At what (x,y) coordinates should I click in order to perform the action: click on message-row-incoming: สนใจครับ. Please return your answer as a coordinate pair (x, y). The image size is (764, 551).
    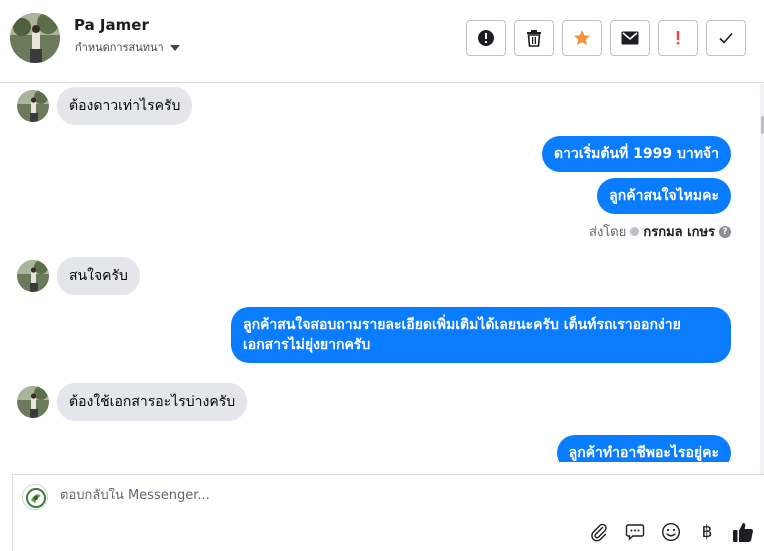
    Looking at the image, I should click on (78, 276).